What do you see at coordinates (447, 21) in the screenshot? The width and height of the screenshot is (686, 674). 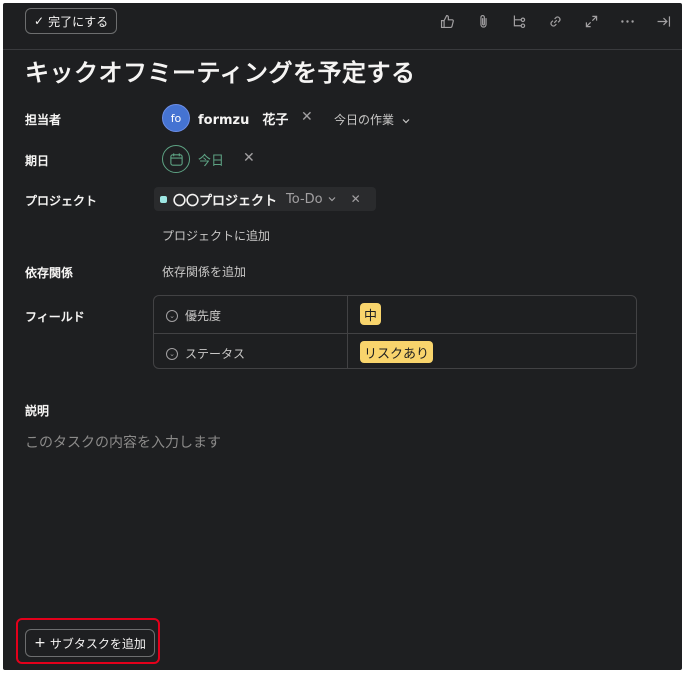 I see `thumbs-up-icon` at bounding box center [447, 21].